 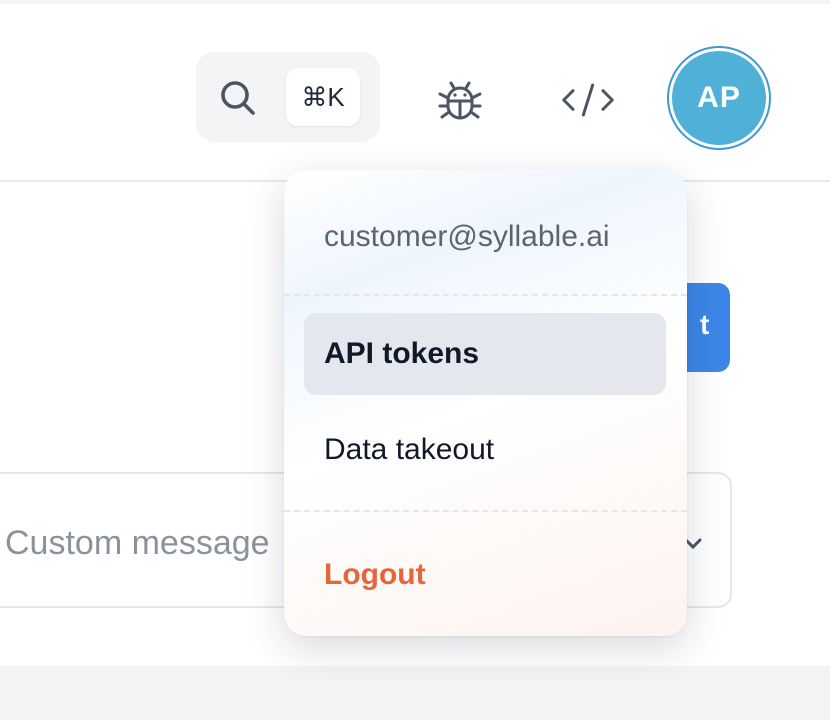 I want to click on menu-item-data-takeout: Data takeout, so click(x=485, y=450).